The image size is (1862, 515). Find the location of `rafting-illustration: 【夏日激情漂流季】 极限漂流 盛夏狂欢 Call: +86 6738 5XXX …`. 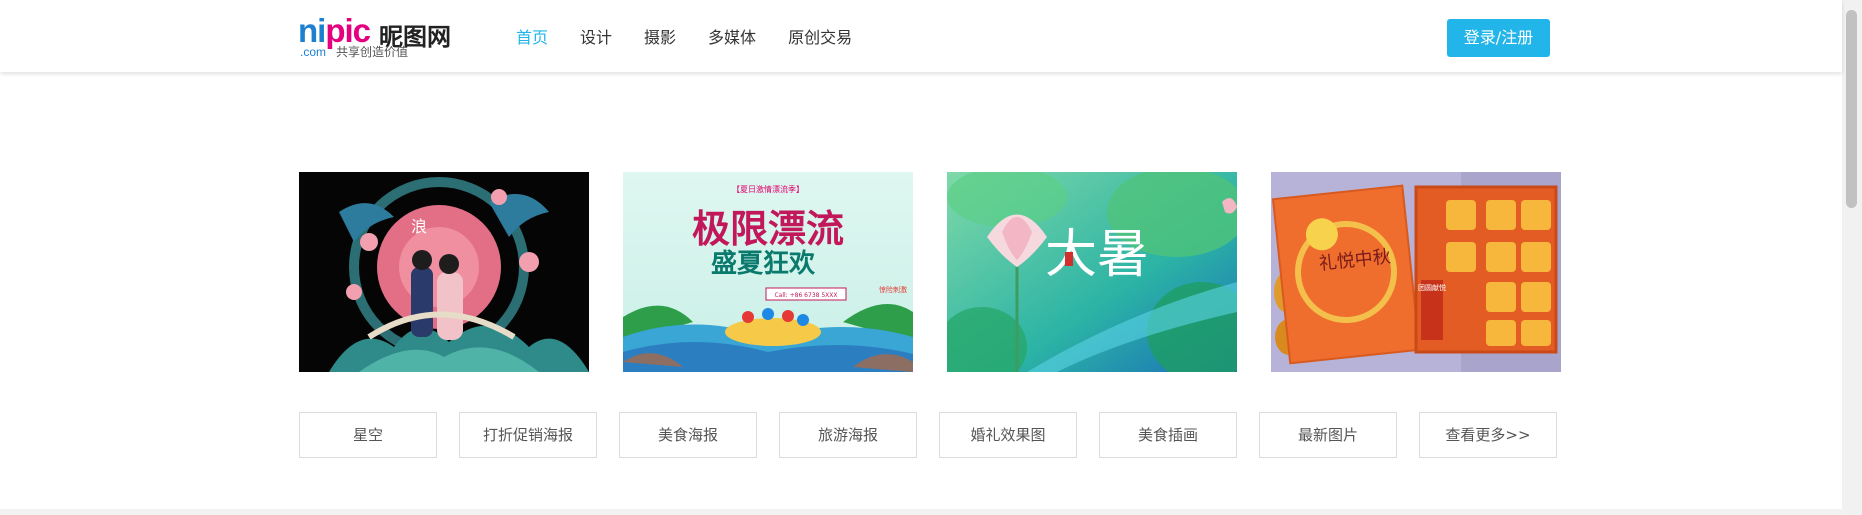

rafting-illustration: 【夏日激情漂流季】 极限漂流 盛夏狂欢 Call: +86 6738 5XXX … is located at coordinates (768, 272).